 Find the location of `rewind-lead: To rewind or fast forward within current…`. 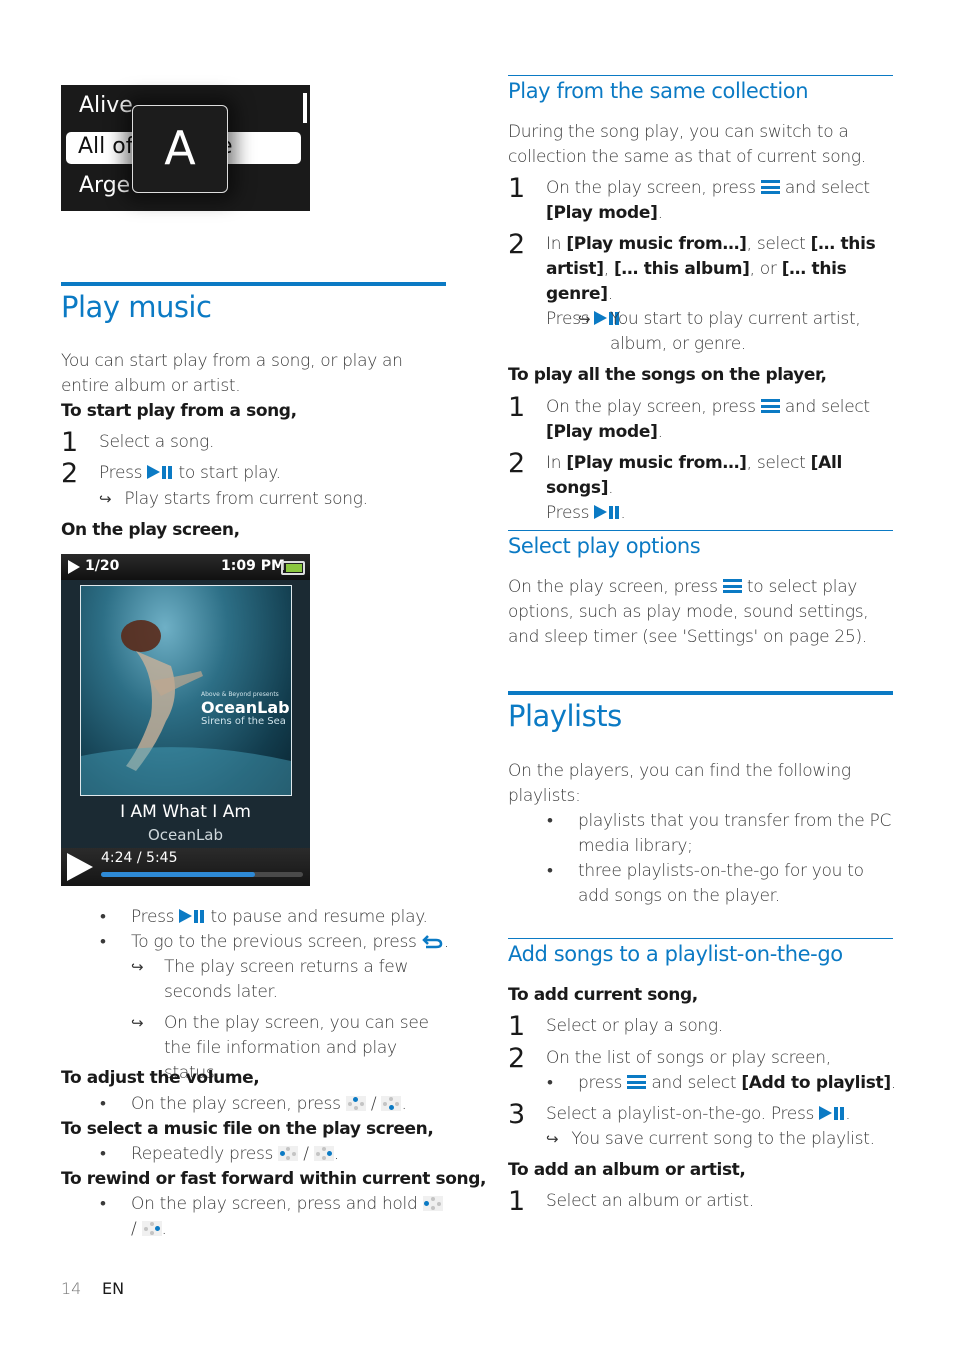

rewind-lead: To rewind or fast forward within current… is located at coordinates (274, 1179).